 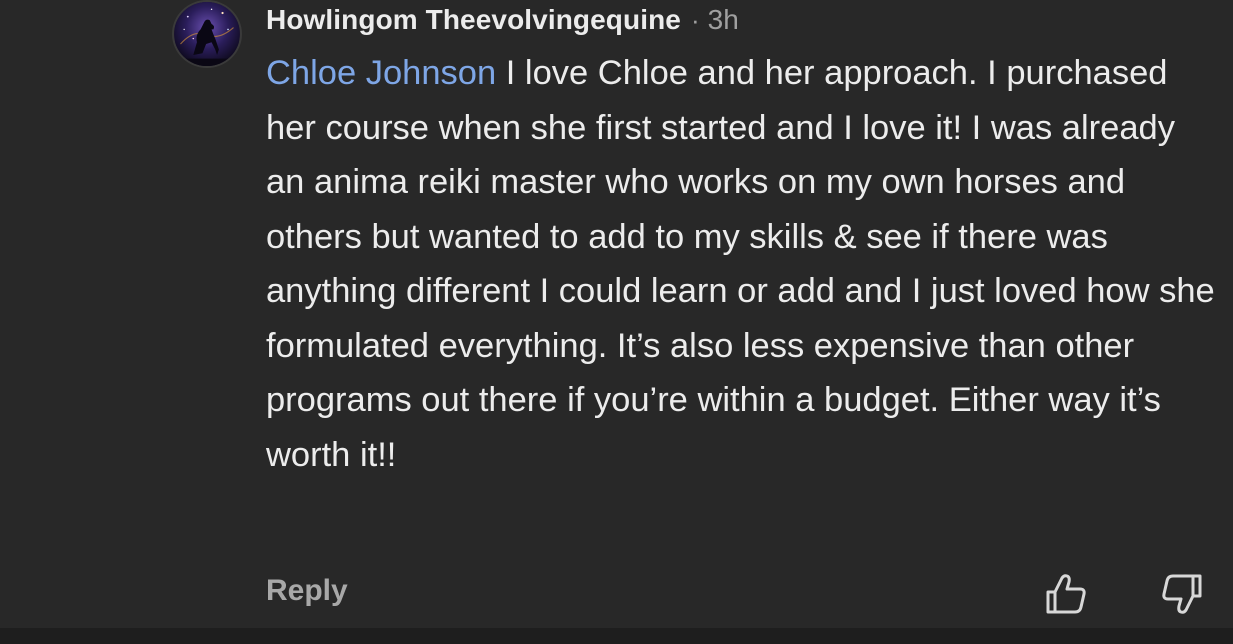 I want to click on avatar, so click(x=207, y=34).